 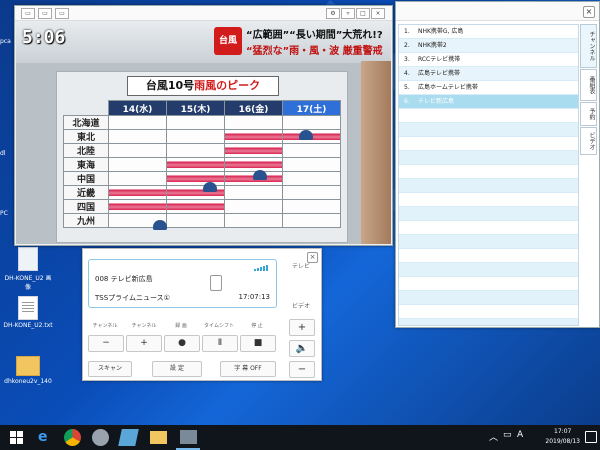 What do you see at coordinates (488, 46) in the screenshot?
I see `channel-item: 2. NHK携帯2` at bounding box center [488, 46].